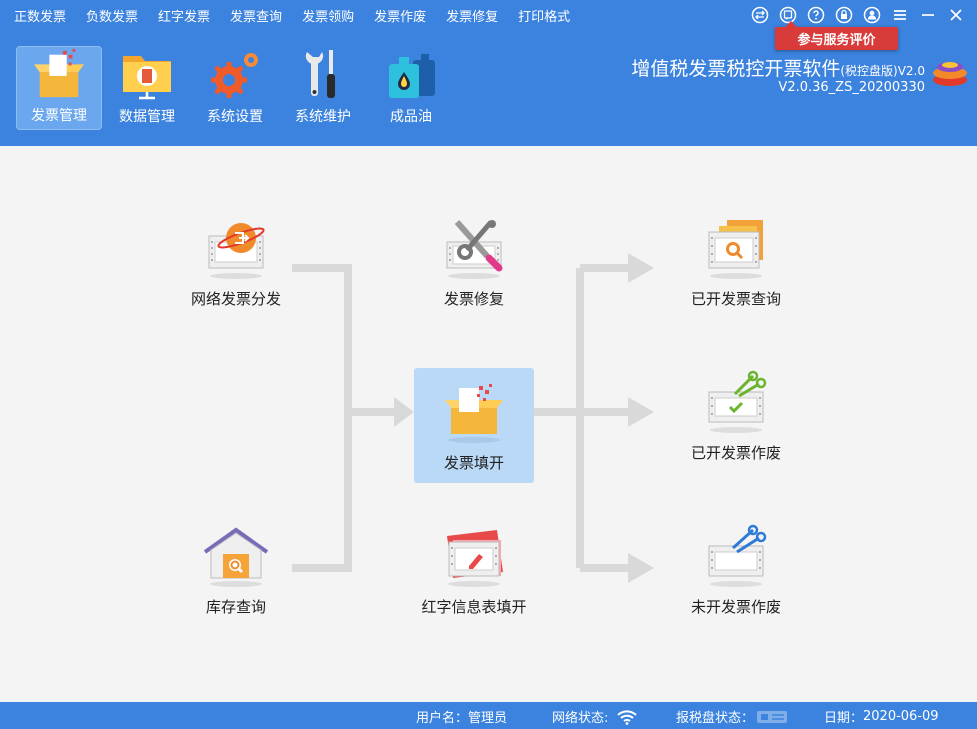 The image size is (977, 729). I want to click on data-folder-icon, so click(147, 78).